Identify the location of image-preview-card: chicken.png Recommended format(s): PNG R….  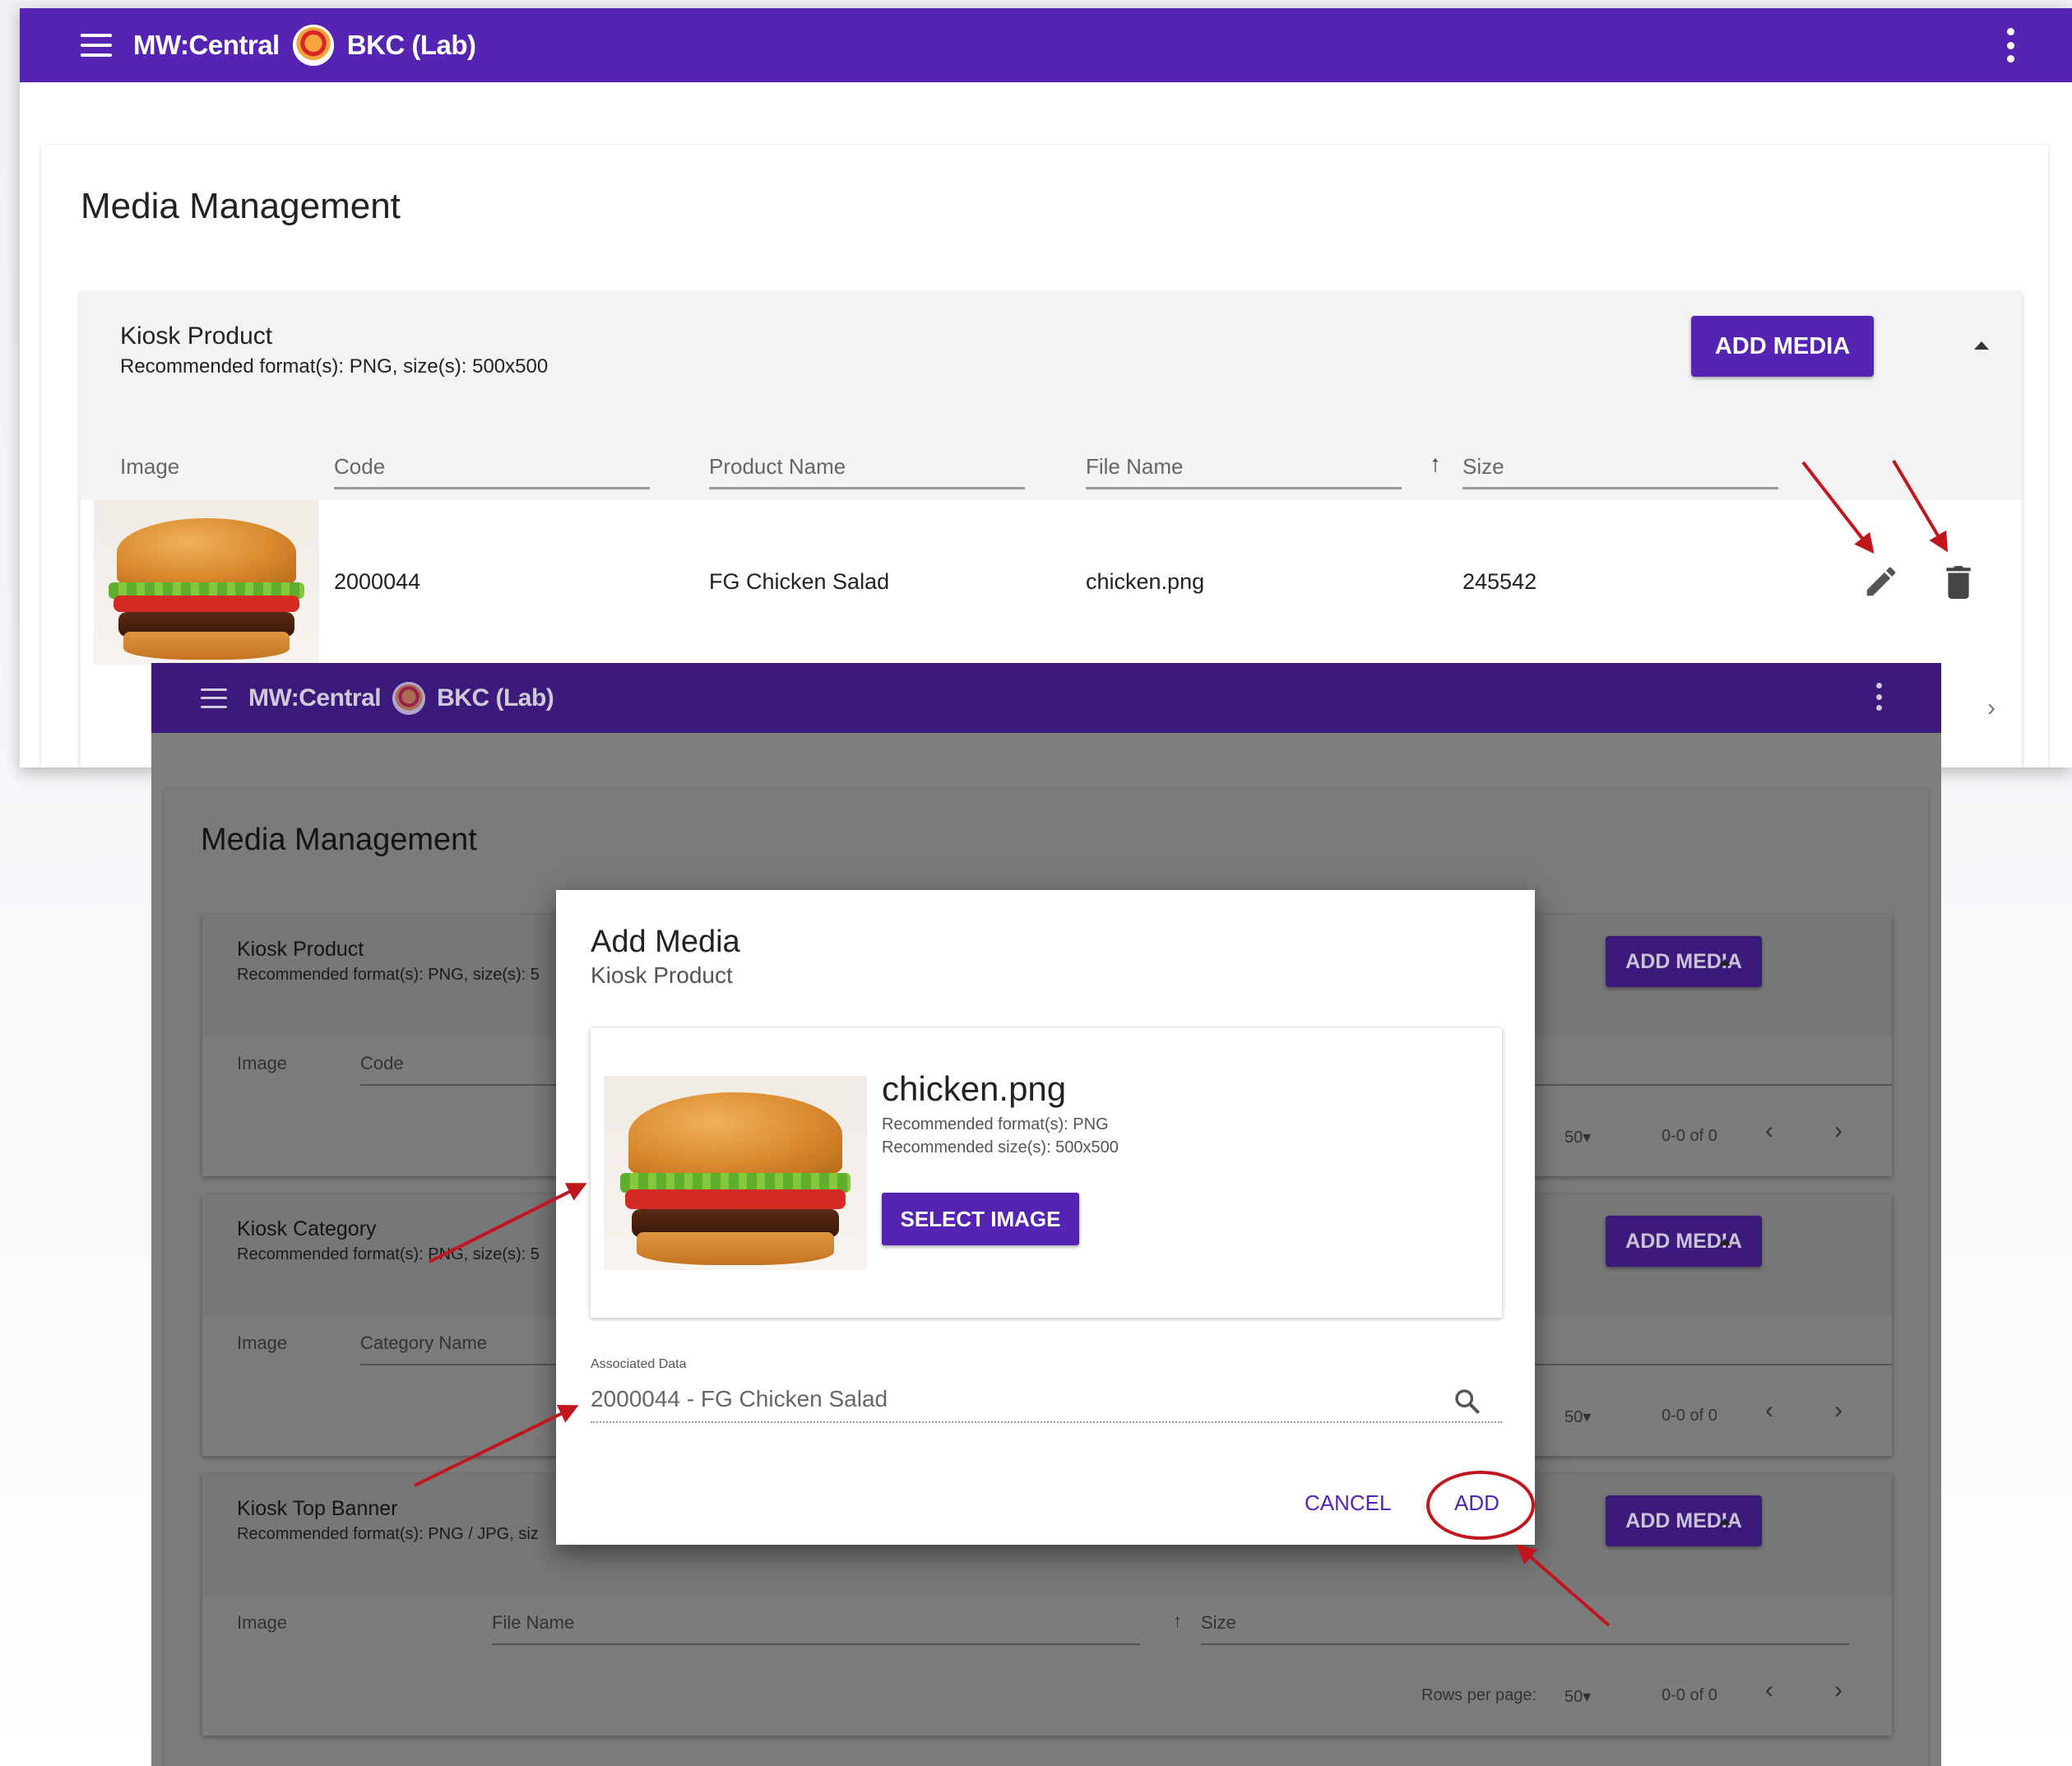
(1046, 1173).